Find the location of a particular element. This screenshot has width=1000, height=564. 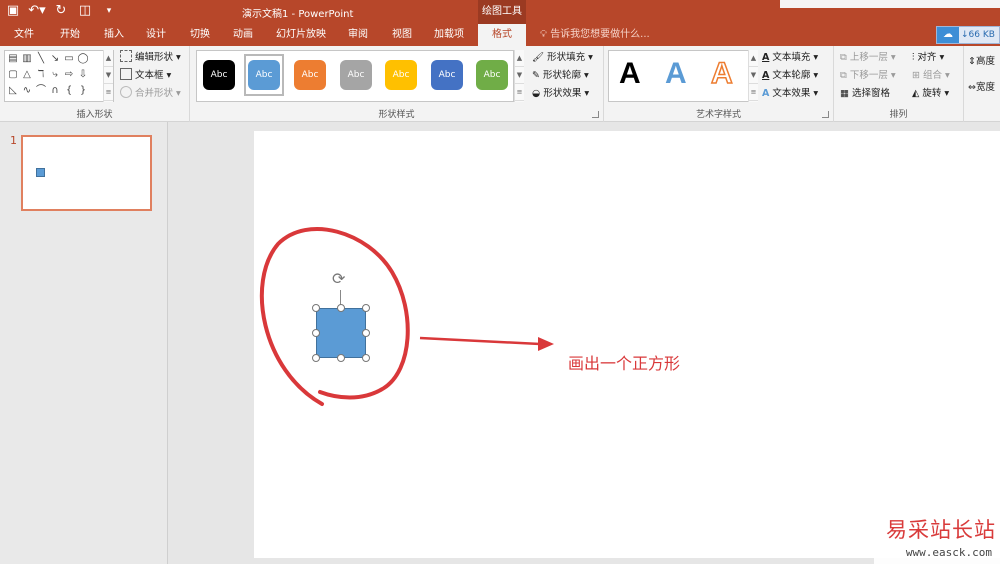

resize-handle-left is located at coordinates (316, 333).